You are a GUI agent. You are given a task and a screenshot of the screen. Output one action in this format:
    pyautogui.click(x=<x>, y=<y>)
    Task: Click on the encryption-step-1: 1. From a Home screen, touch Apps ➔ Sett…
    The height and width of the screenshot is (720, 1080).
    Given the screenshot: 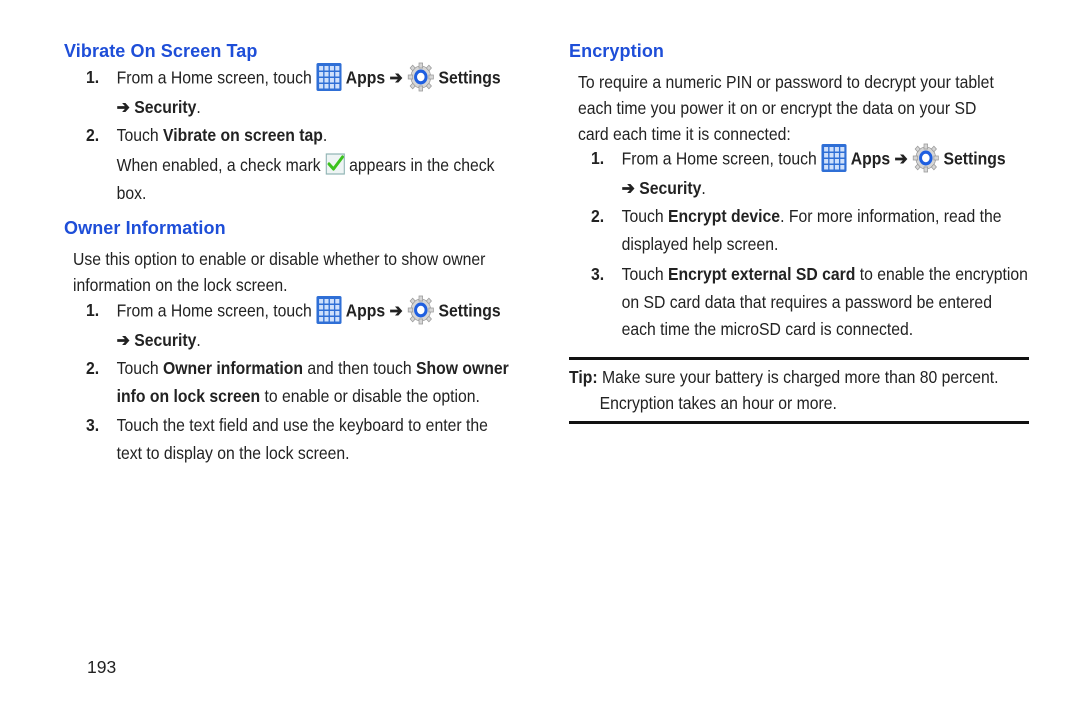 What is the action you would take?
    pyautogui.click(x=802, y=175)
    